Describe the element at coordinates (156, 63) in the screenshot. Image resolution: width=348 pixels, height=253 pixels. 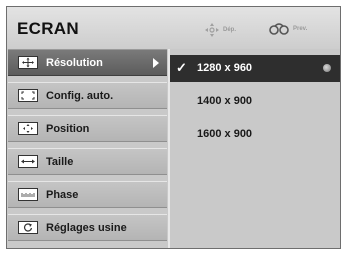
I see `chevron-right-icon` at that location.